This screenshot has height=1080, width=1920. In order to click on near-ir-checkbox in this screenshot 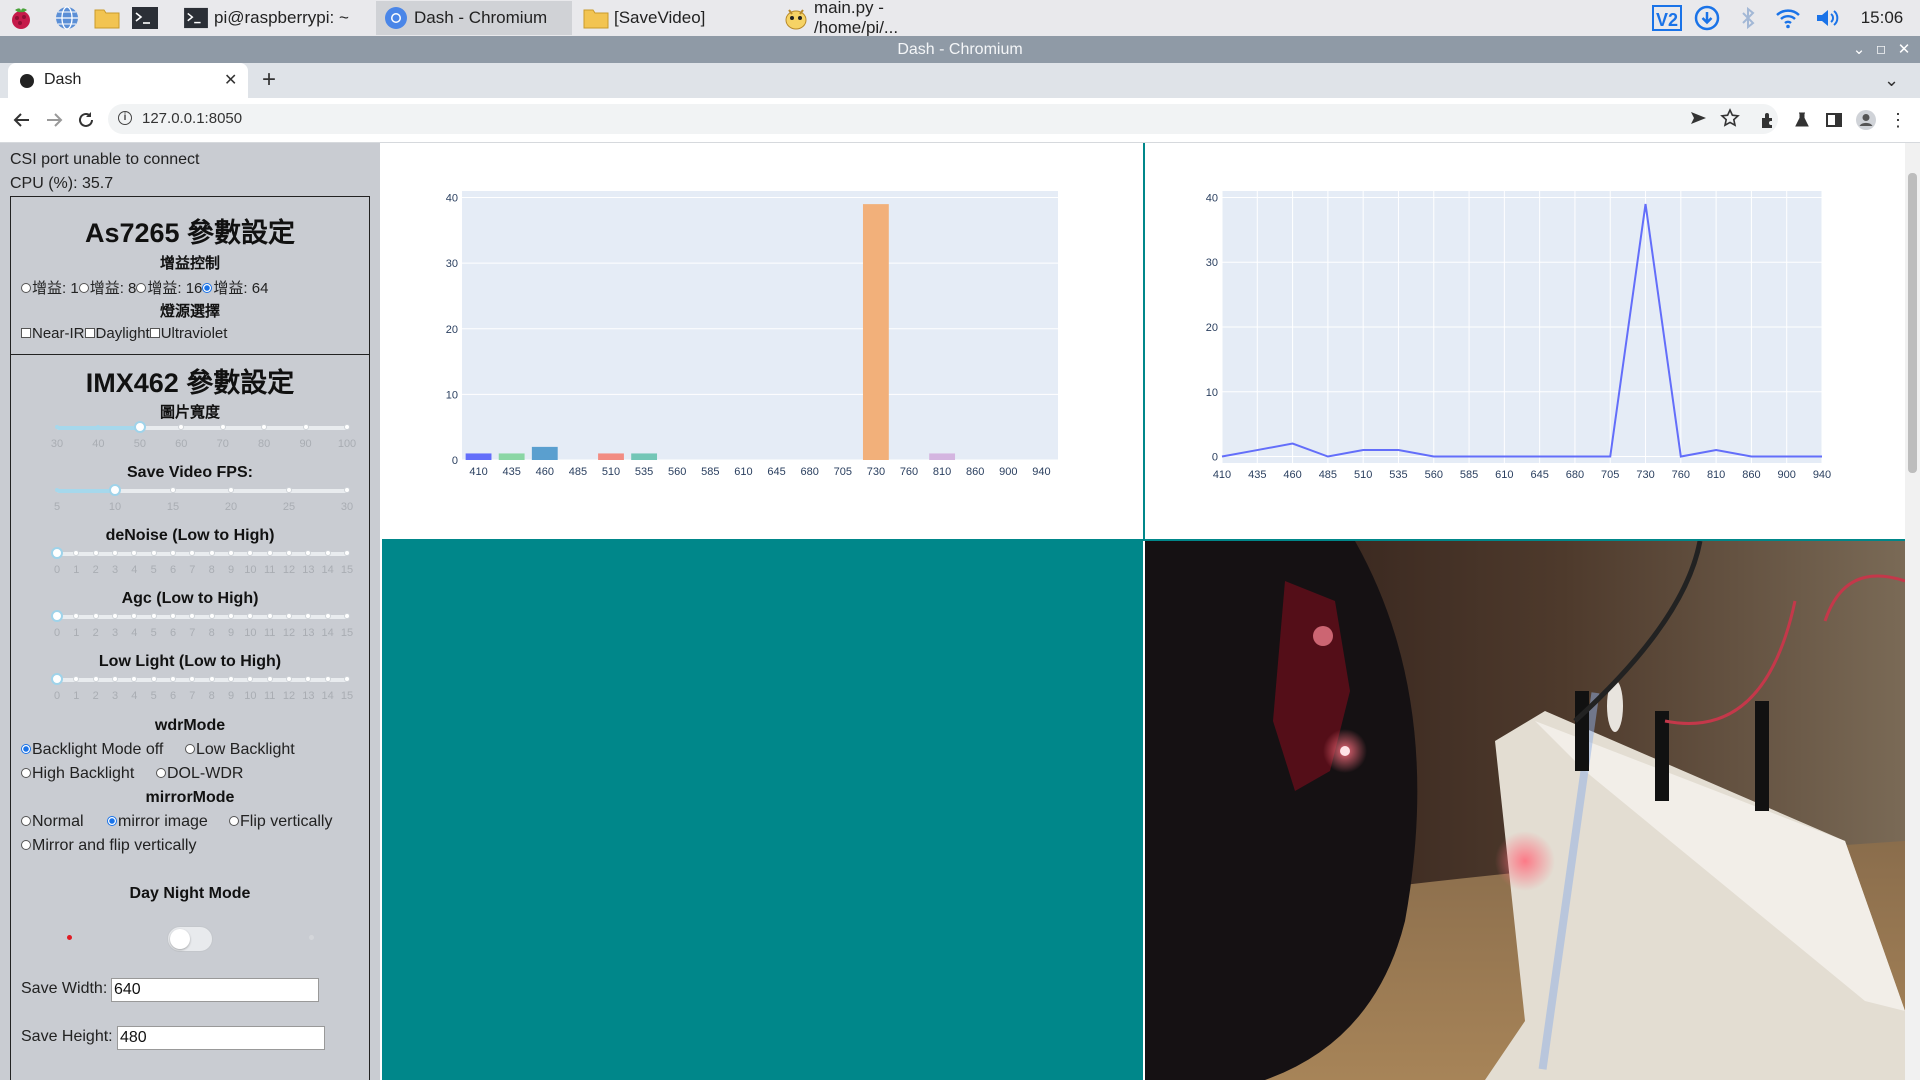, I will do `click(26, 333)`.